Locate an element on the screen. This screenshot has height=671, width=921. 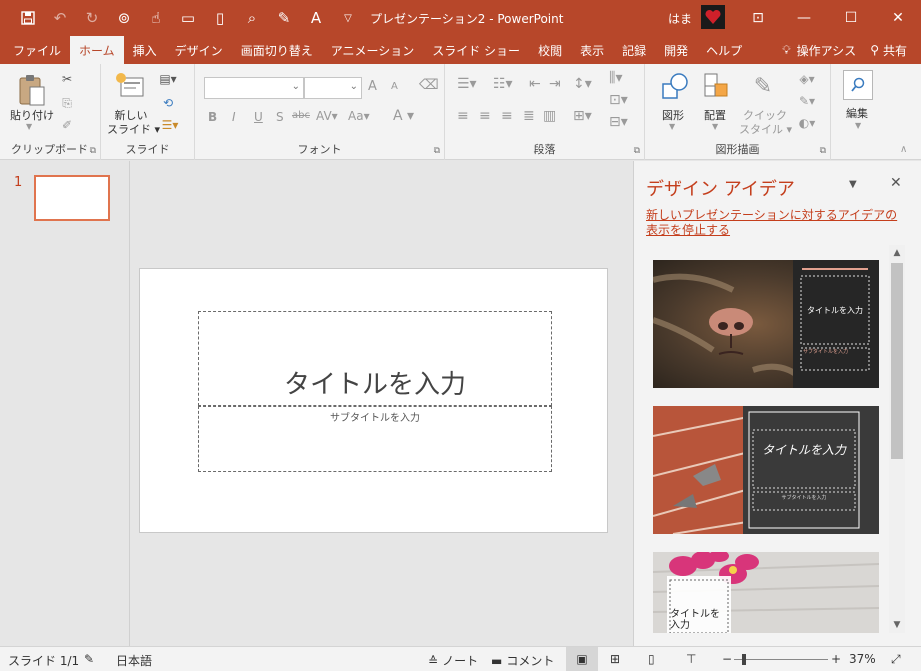
strikethrough-button: abc is located at coordinates (301, 115).